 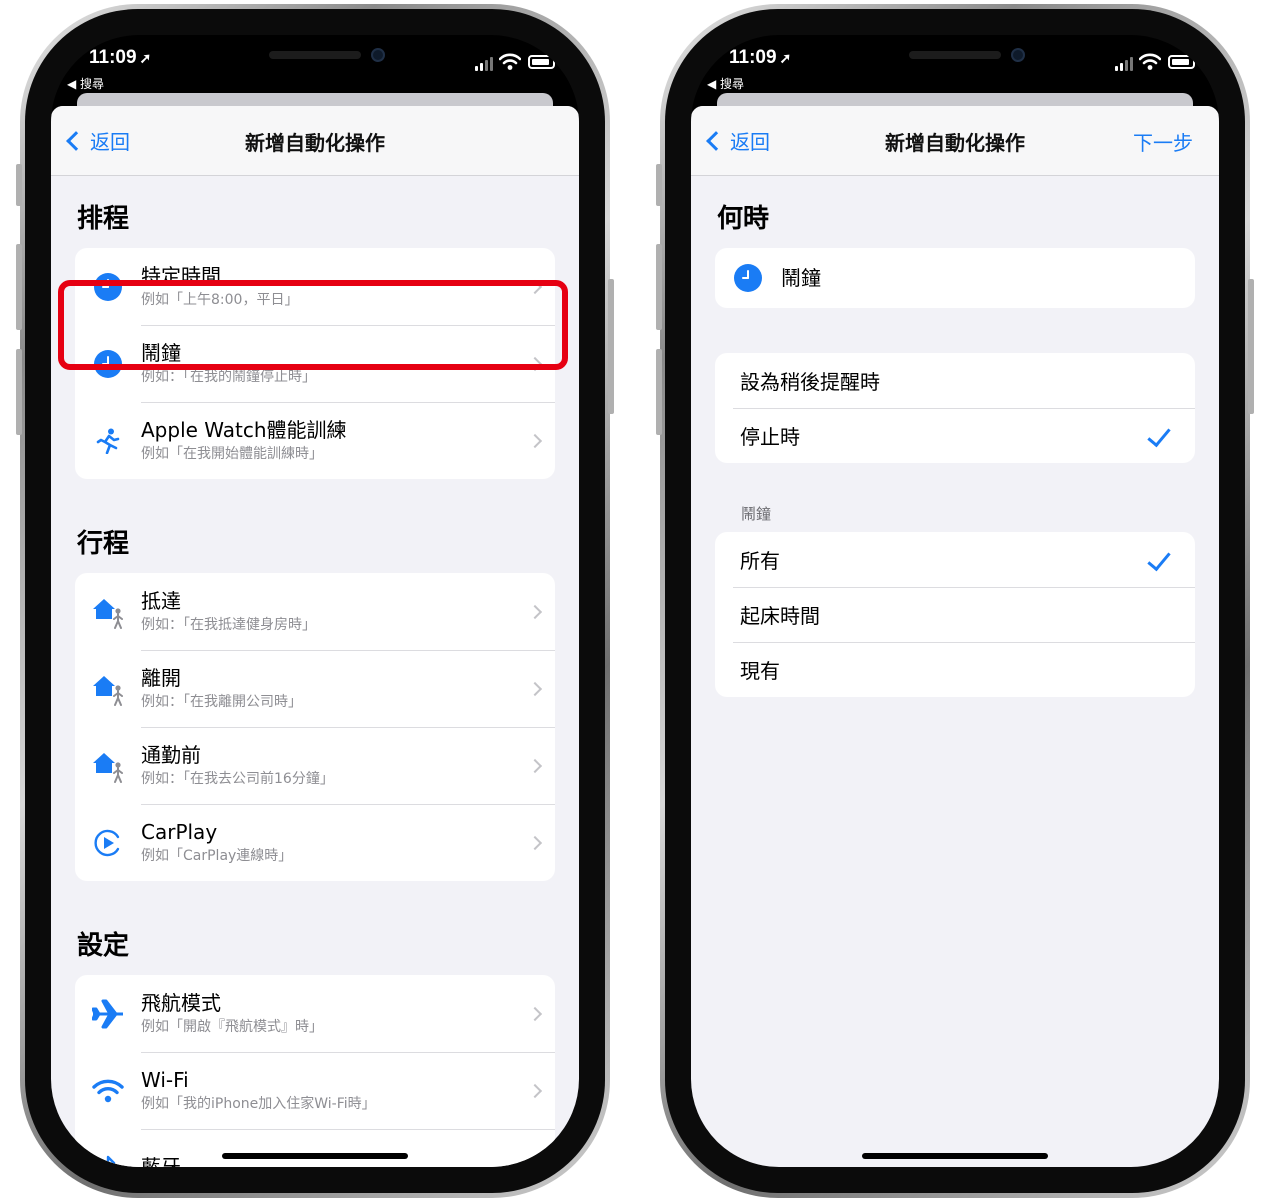 I want to click on item-title: Apple Watch體能訓練, so click(x=244, y=429).